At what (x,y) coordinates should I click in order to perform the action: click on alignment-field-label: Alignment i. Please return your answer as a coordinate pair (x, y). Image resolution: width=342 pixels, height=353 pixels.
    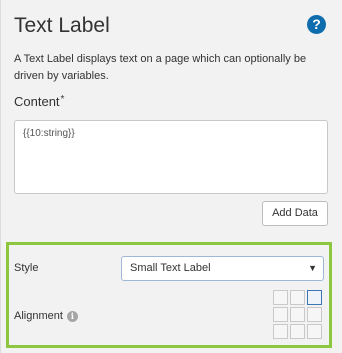
    Looking at the image, I should click on (46, 316).